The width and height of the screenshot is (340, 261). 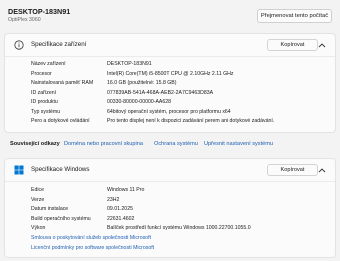 I want to click on spec-value: DESKTOP-183N91, so click(x=129, y=64).